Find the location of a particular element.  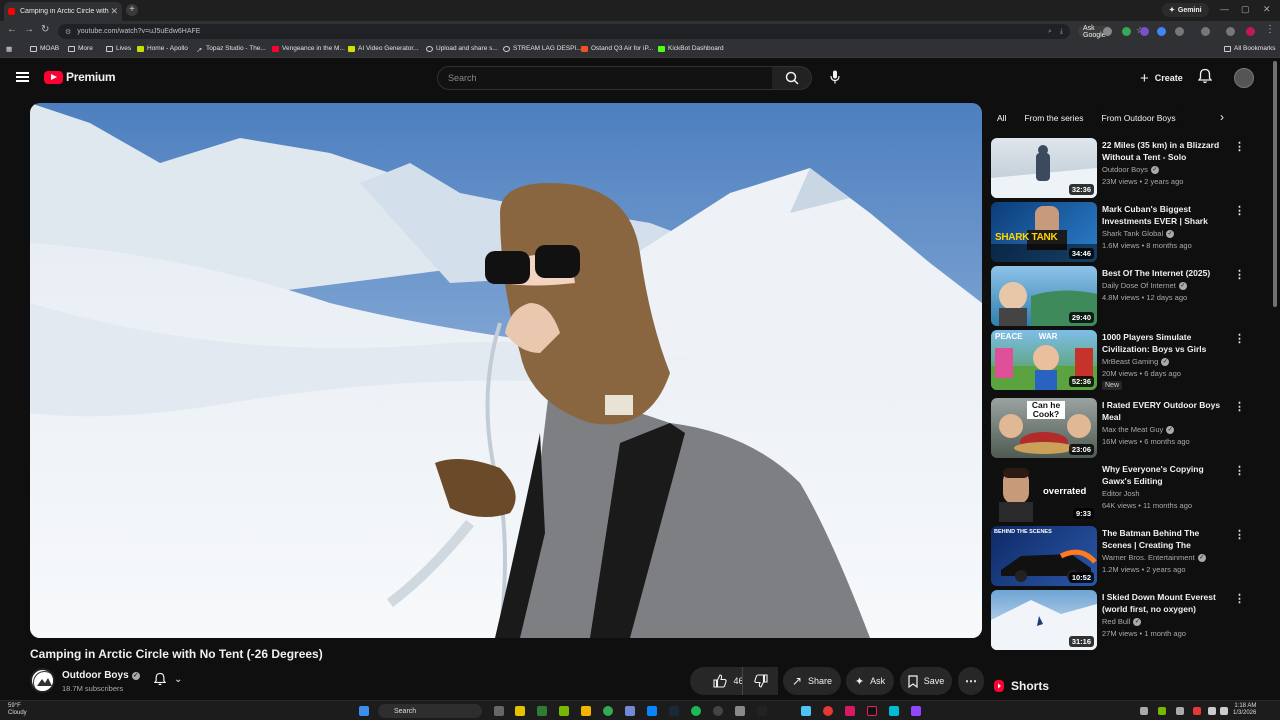

profile-avatar is located at coordinates (1250, 31).